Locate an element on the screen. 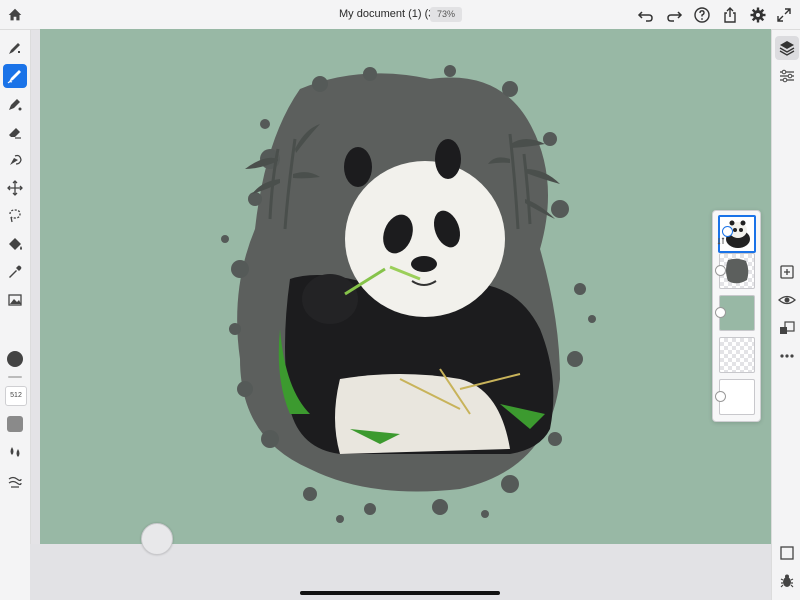 The width and height of the screenshot is (800, 600). pixel-brush-tool is located at coordinates (15, 48).